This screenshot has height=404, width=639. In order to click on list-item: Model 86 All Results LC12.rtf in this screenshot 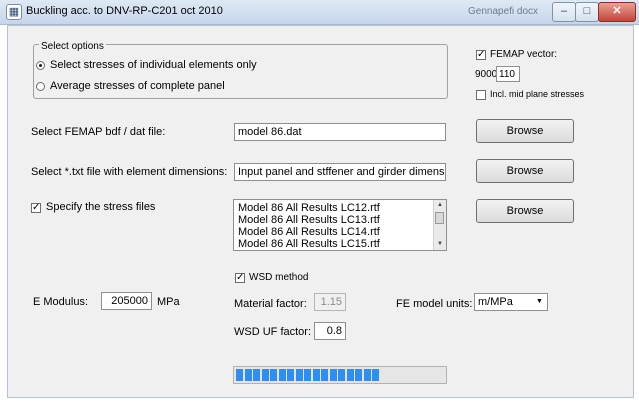, I will do `click(309, 208)`.